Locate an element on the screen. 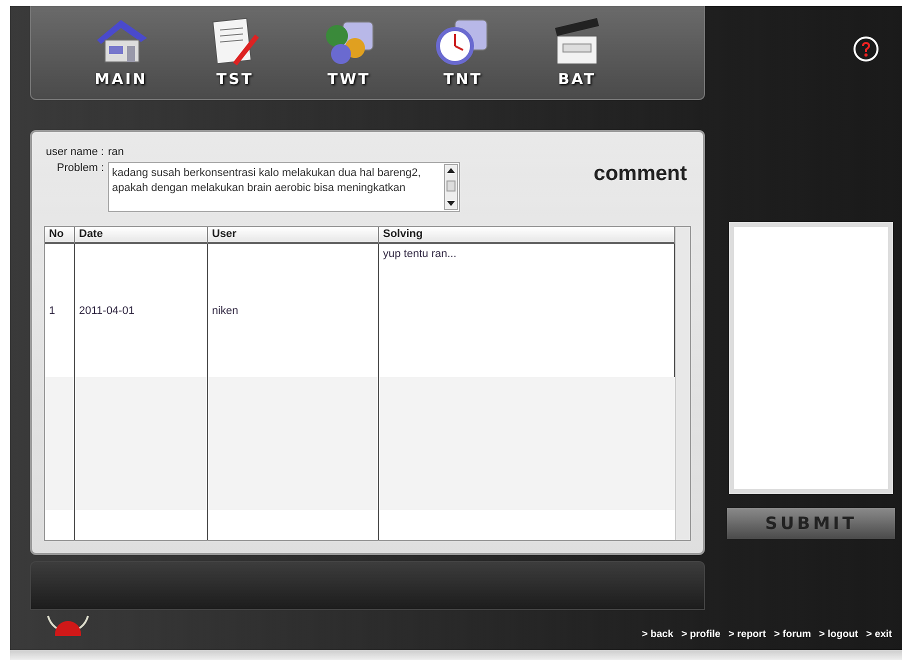 The image size is (902, 660). nav-link: TWT is located at coordinates (349, 47).